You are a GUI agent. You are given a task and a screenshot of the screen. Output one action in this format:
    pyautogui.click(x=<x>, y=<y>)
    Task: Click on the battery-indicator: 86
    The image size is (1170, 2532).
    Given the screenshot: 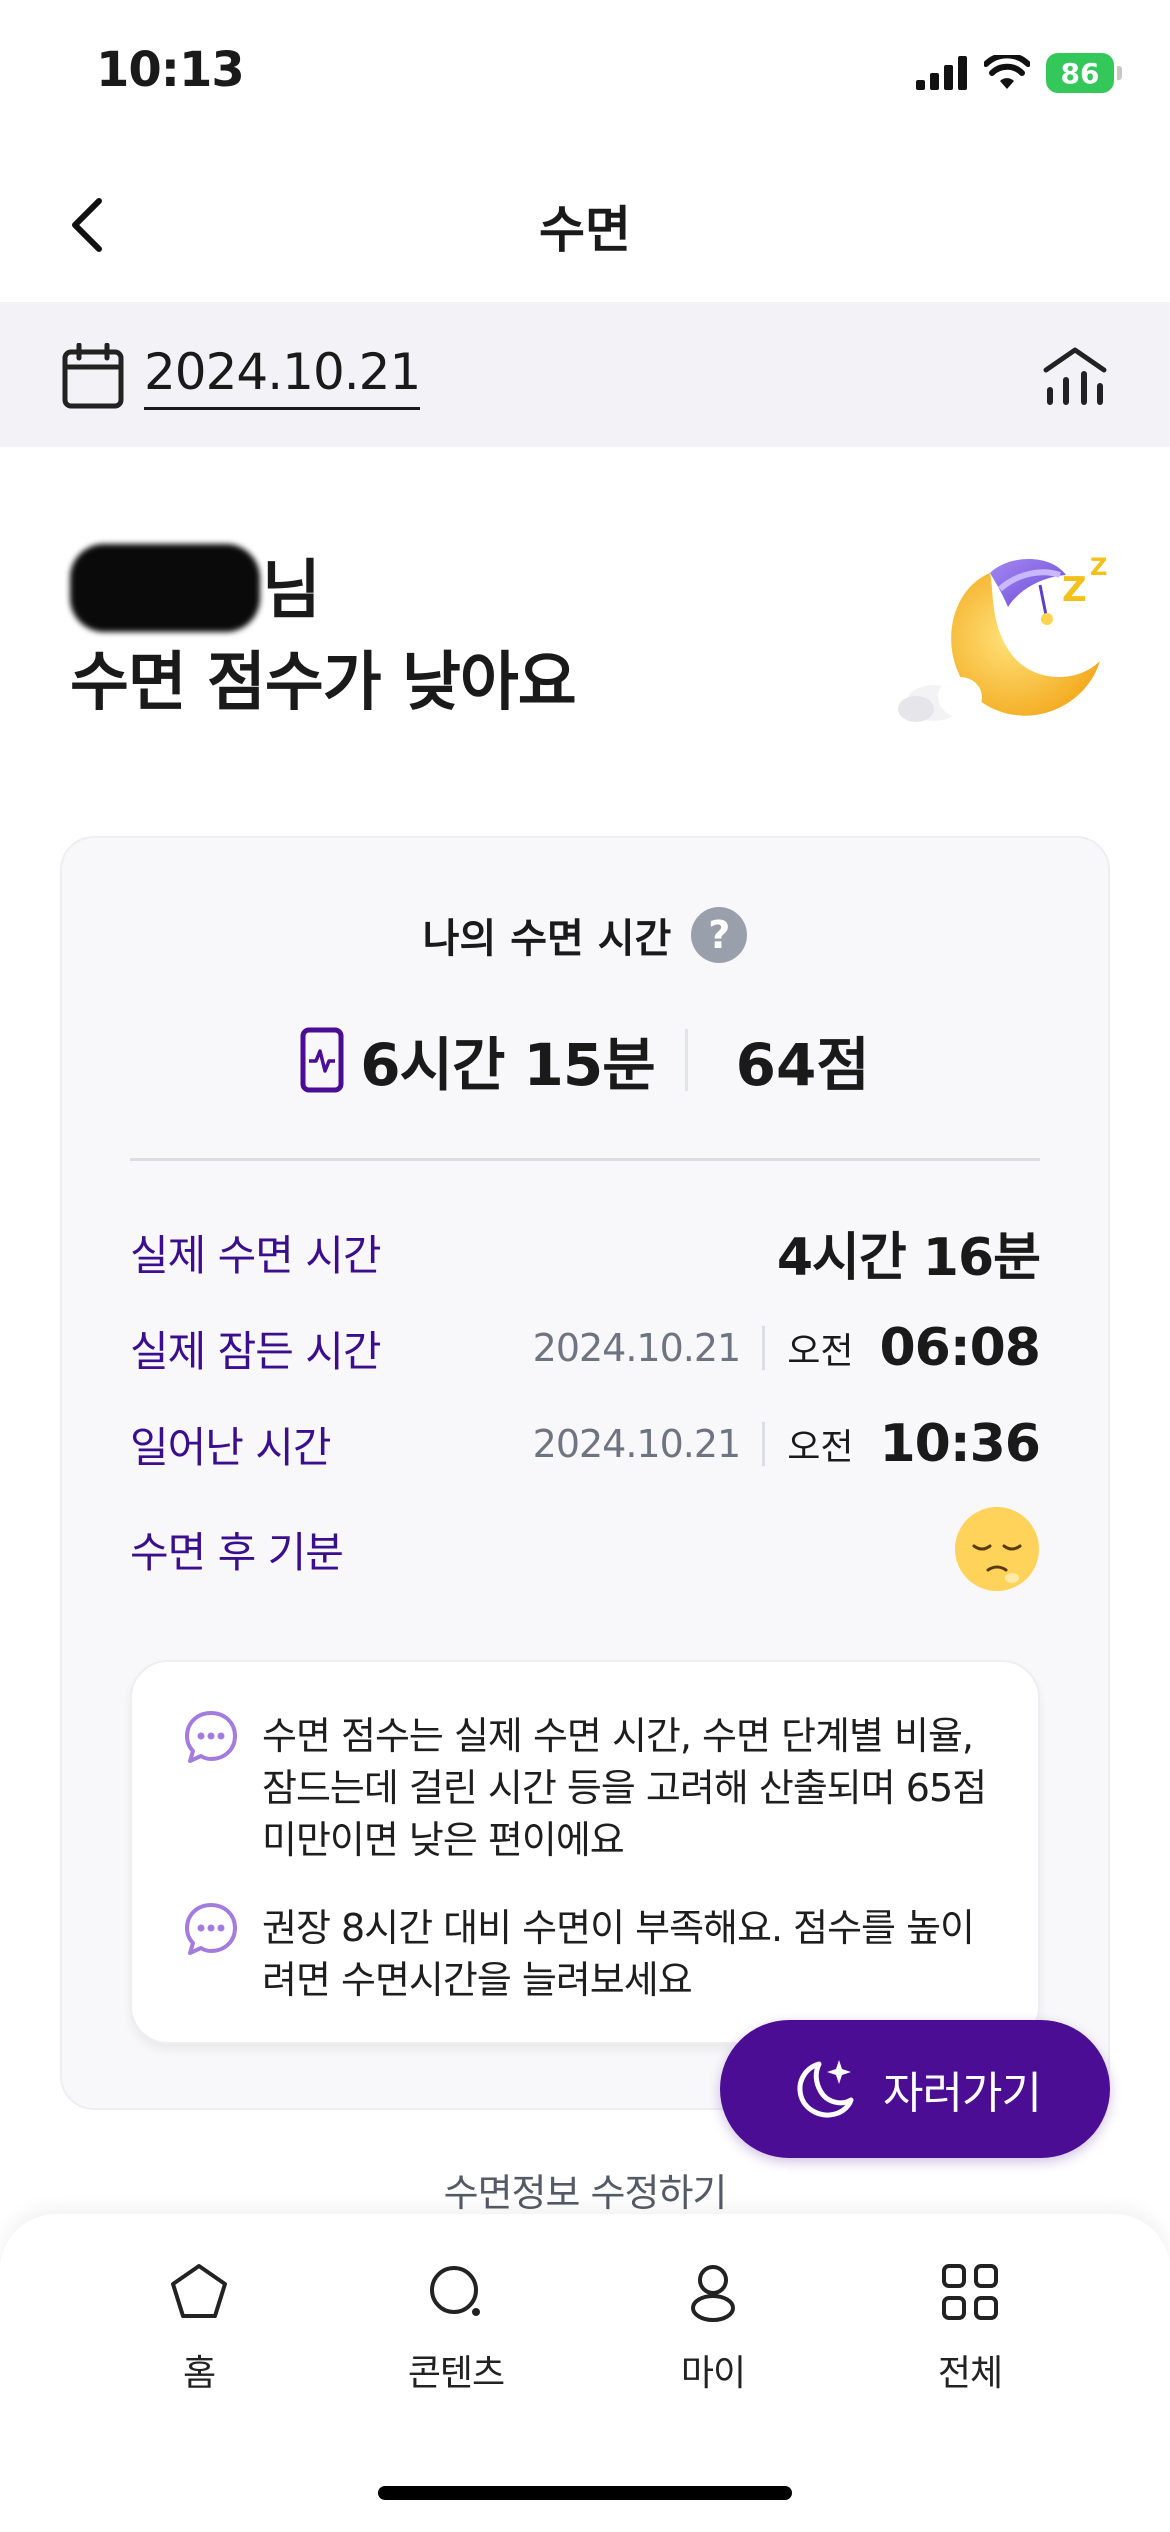 What is the action you would take?
    pyautogui.click(x=1084, y=73)
    